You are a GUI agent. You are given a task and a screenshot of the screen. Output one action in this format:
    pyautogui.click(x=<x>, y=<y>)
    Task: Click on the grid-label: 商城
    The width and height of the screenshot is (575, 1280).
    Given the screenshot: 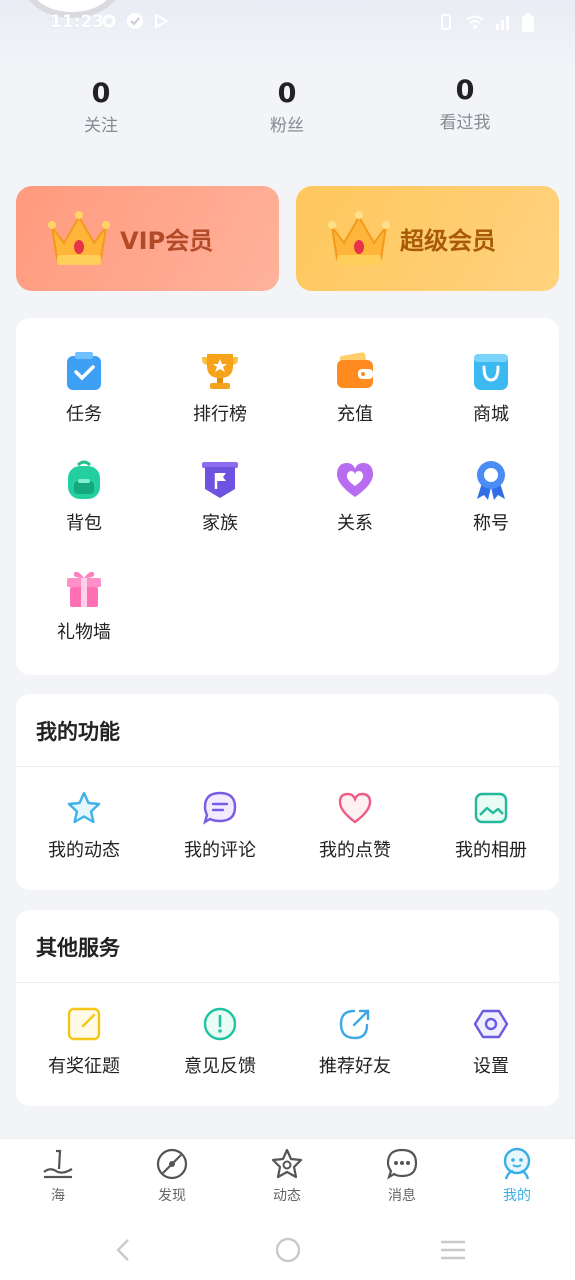 What is the action you would take?
    pyautogui.click(x=491, y=414)
    